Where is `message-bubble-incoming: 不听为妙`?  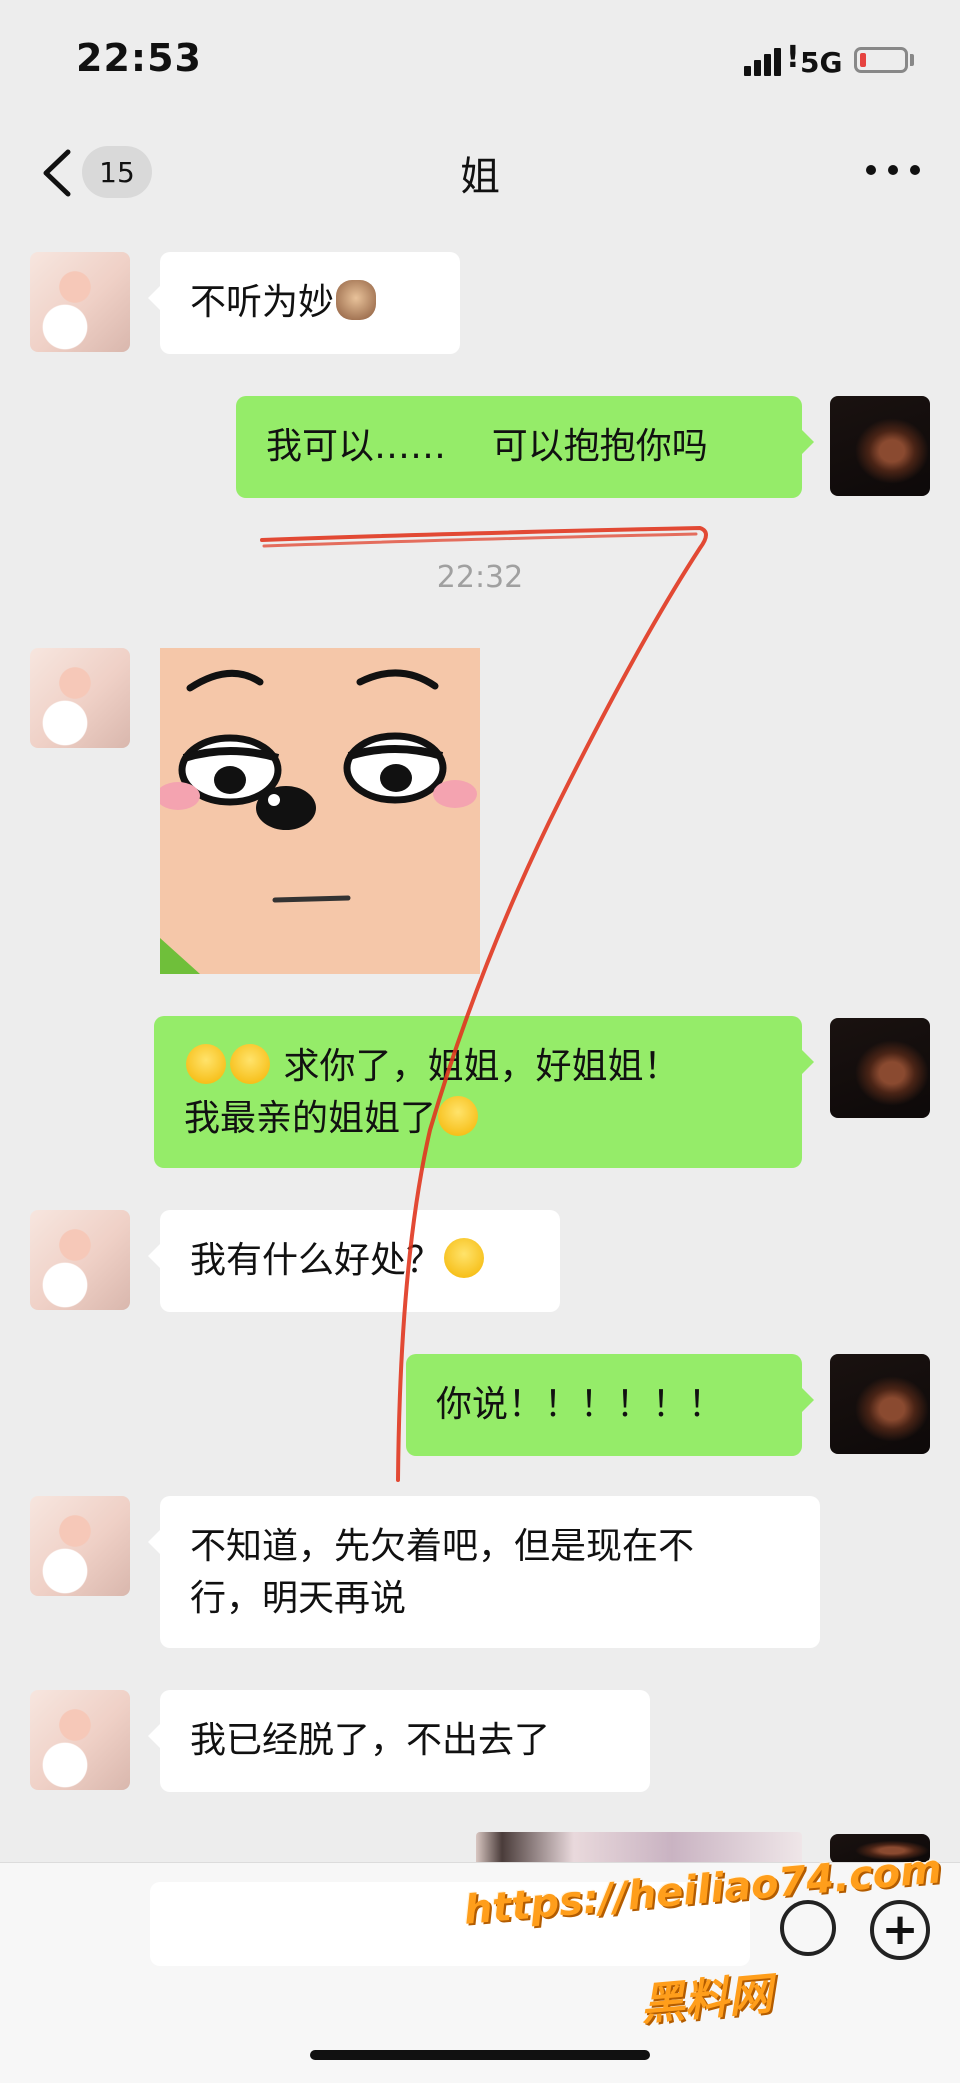 message-bubble-incoming: 不听为妙 is located at coordinates (304, 303).